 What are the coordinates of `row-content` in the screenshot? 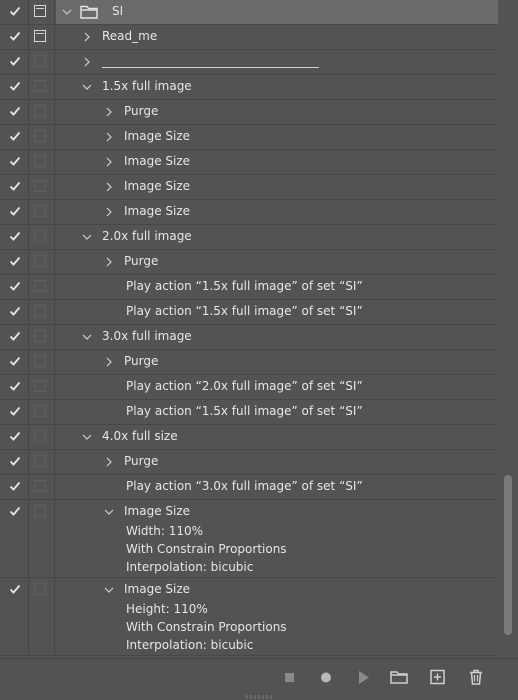 It's located at (287, 62).